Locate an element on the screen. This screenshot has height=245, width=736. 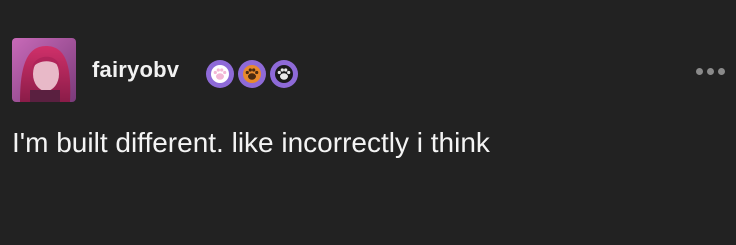
avatar-image is located at coordinates (44, 70).